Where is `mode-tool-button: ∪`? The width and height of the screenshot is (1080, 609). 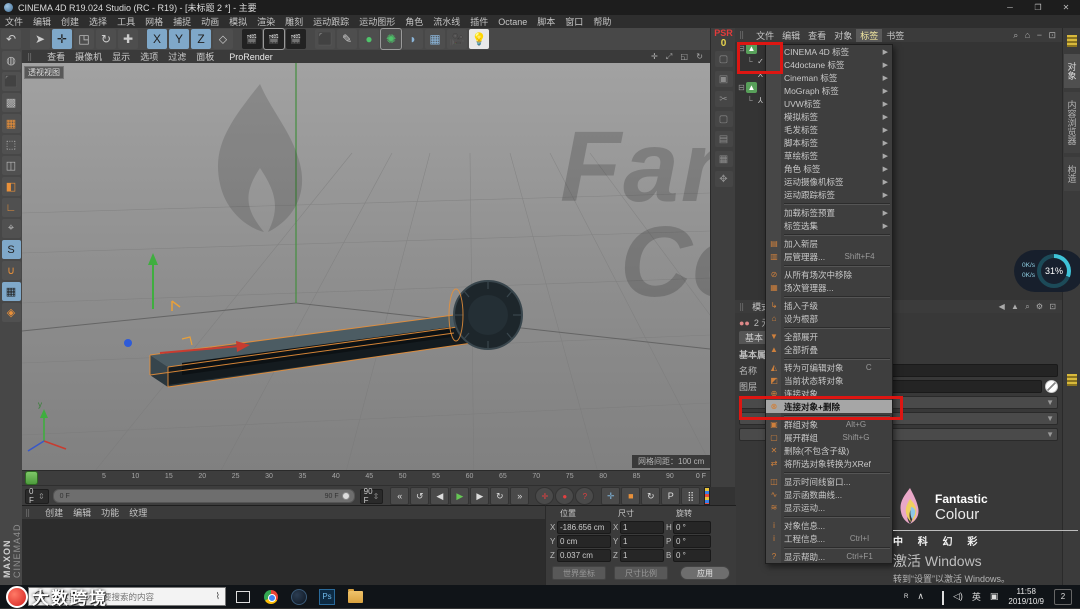
mode-tool-button: ∪ is located at coordinates (11, 270).